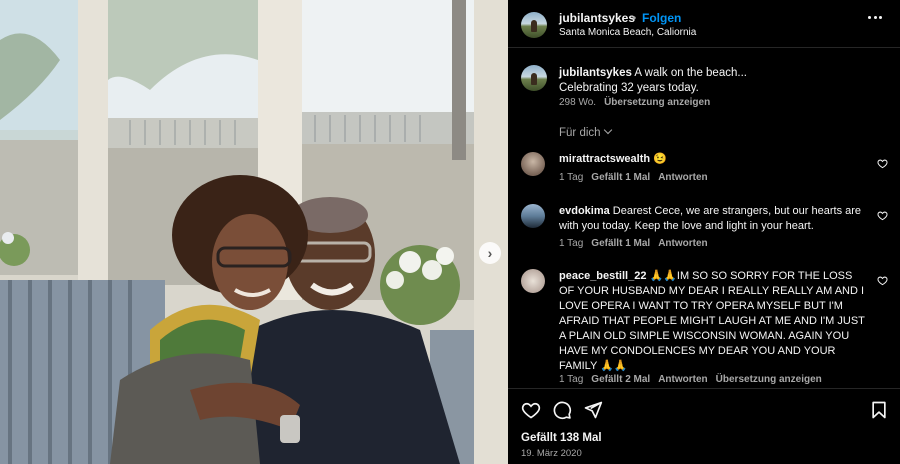 The width and height of the screenshot is (900, 464). I want to click on caption-meta: 298 Wo. Übersetzung anzeigen, so click(634, 102).